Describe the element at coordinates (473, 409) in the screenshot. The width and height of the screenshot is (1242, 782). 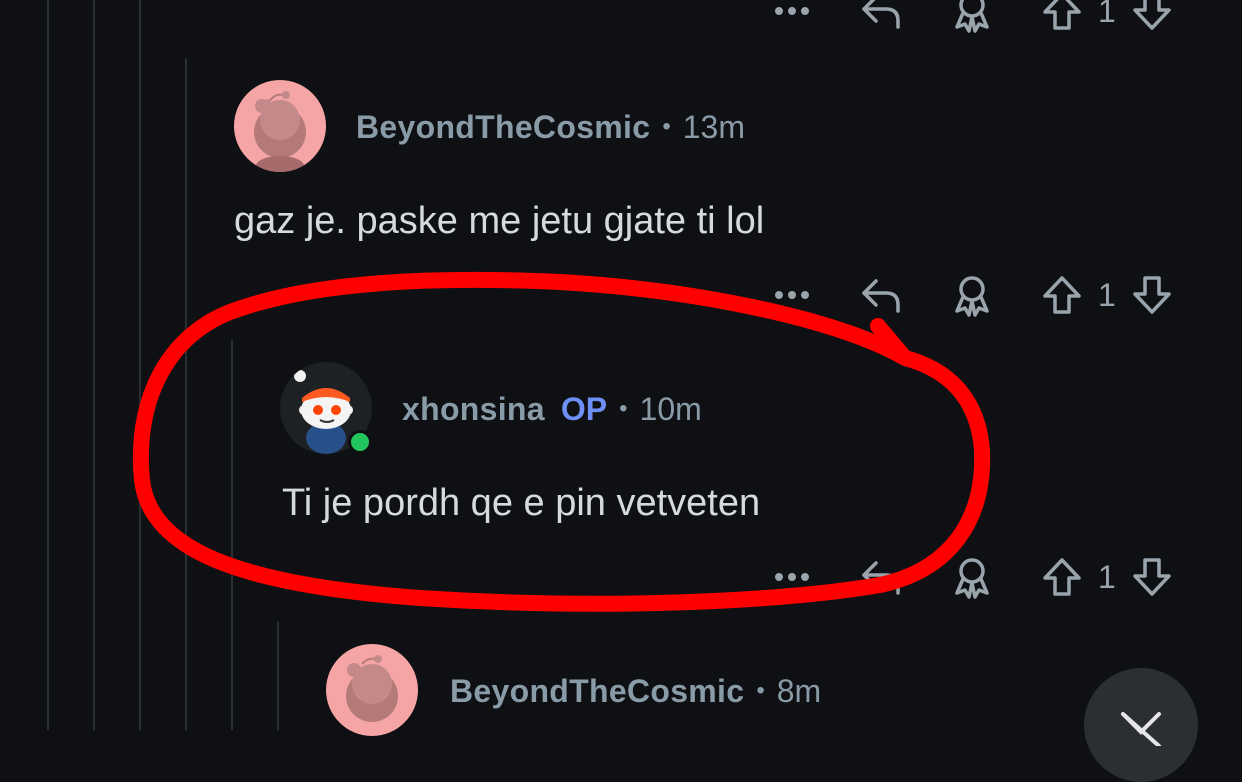
I see `author-name: xhonsina` at that location.